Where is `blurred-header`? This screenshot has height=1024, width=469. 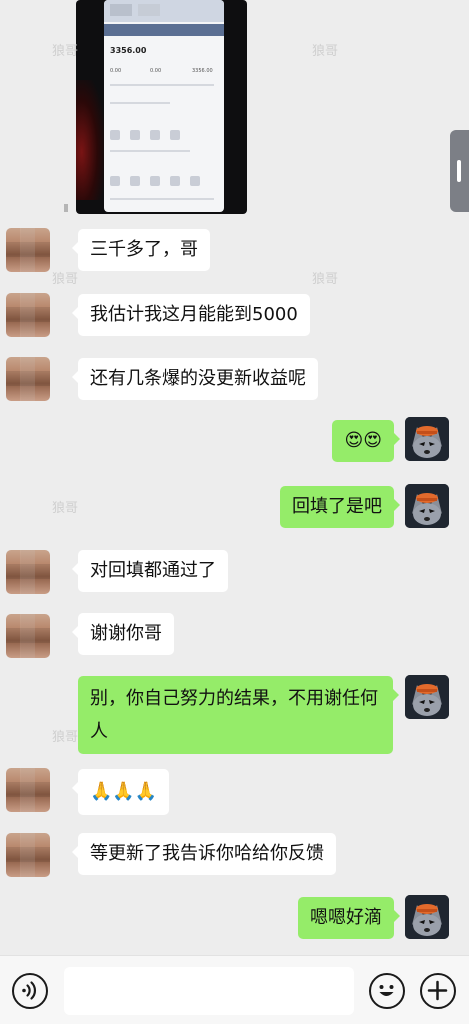 blurred-header is located at coordinates (164, 11).